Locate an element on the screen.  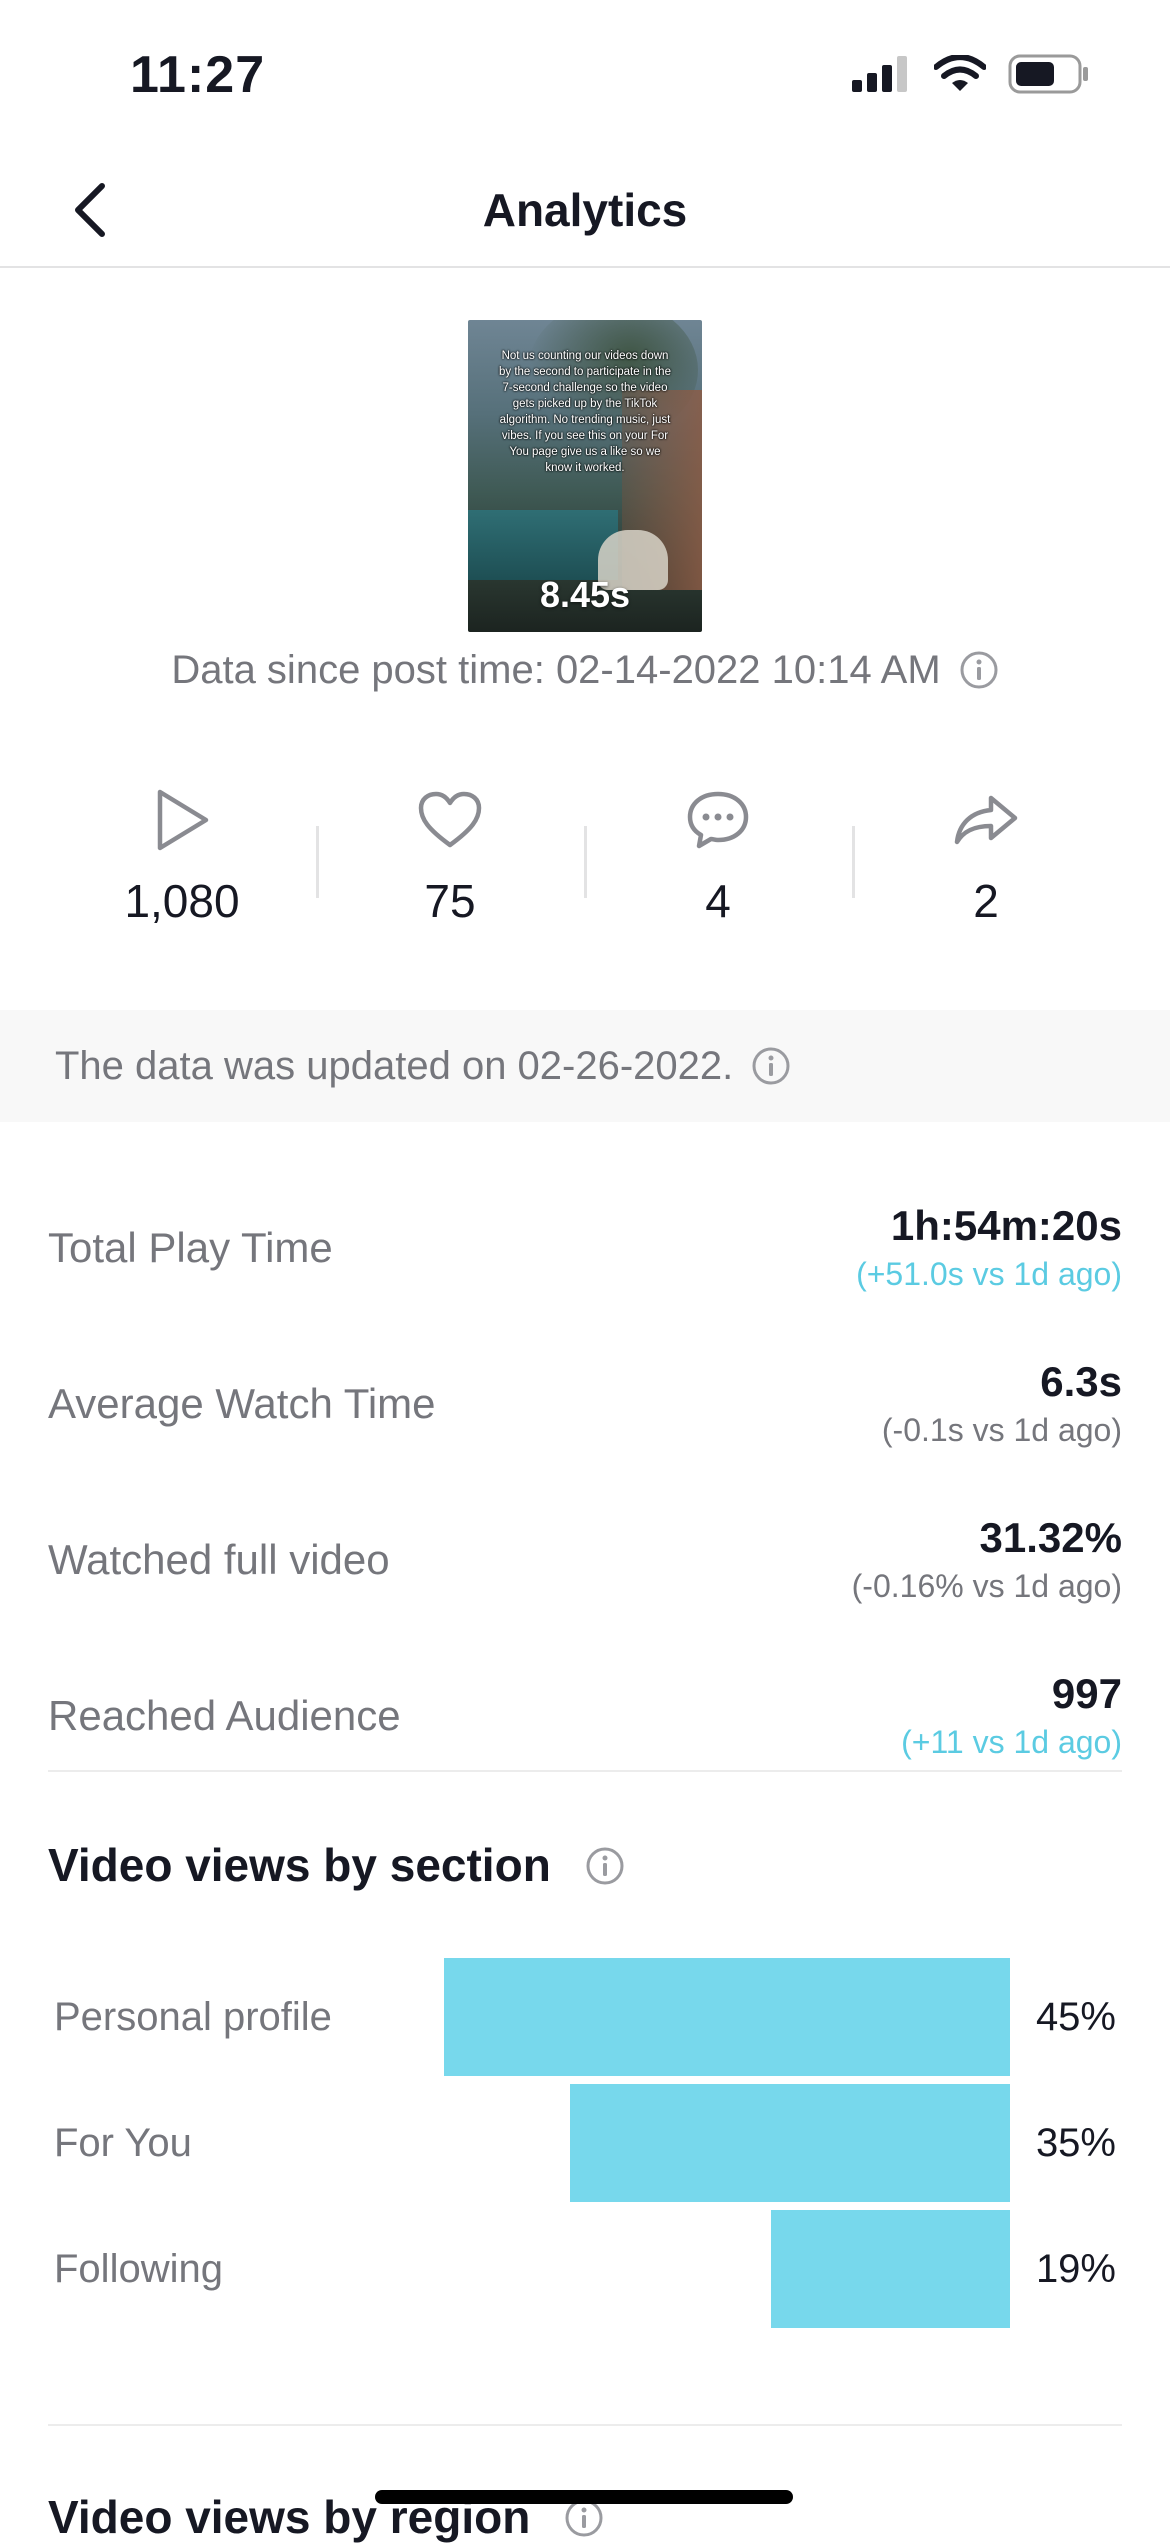
metric-delta: (+51.0s vs 1d ago) is located at coordinates (989, 1274).